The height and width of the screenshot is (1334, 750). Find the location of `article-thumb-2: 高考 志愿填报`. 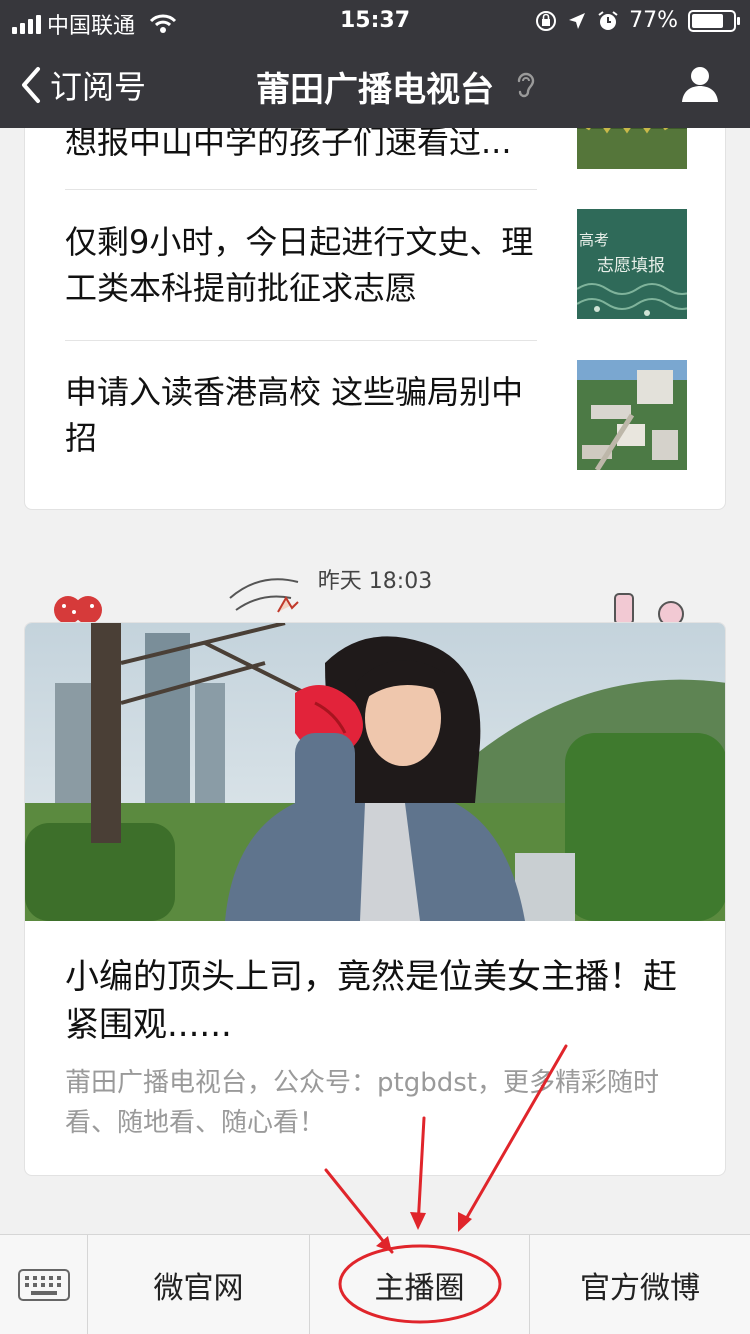

article-thumb-2: 高考 志愿填报 is located at coordinates (632, 264).